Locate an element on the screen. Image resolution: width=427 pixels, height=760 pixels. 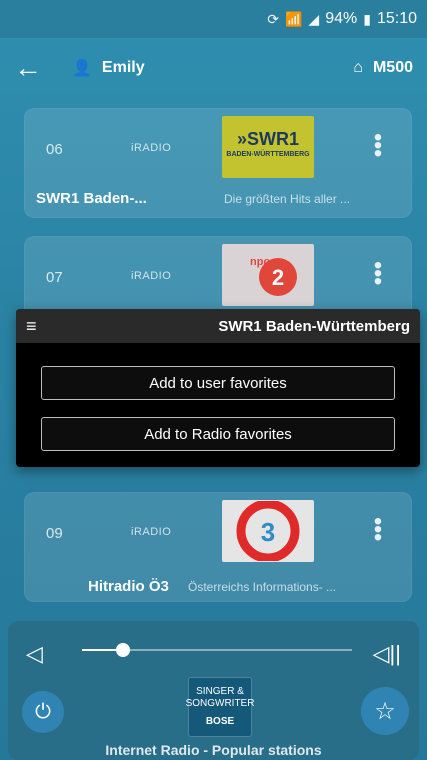
dialog-title: SWR1 Baden-Württemberg is located at coordinates (314, 326).